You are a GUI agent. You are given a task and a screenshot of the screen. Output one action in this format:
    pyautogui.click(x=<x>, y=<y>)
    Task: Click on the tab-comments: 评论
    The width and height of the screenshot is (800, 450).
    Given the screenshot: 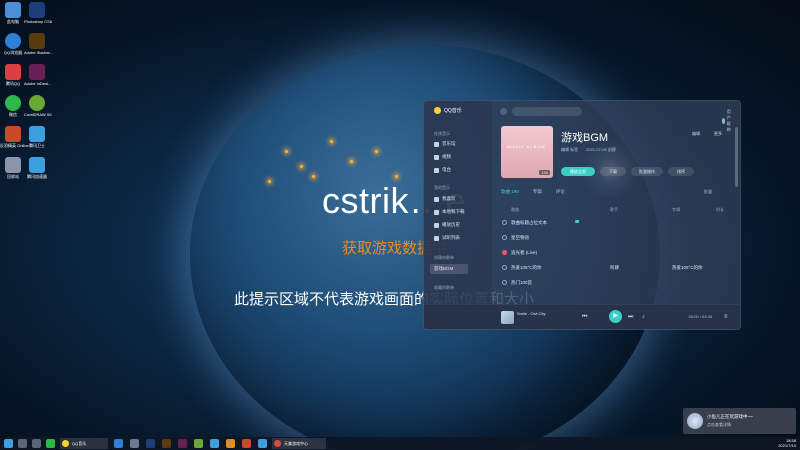 What is the action you would take?
    pyautogui.click(x=560, y=192)
    